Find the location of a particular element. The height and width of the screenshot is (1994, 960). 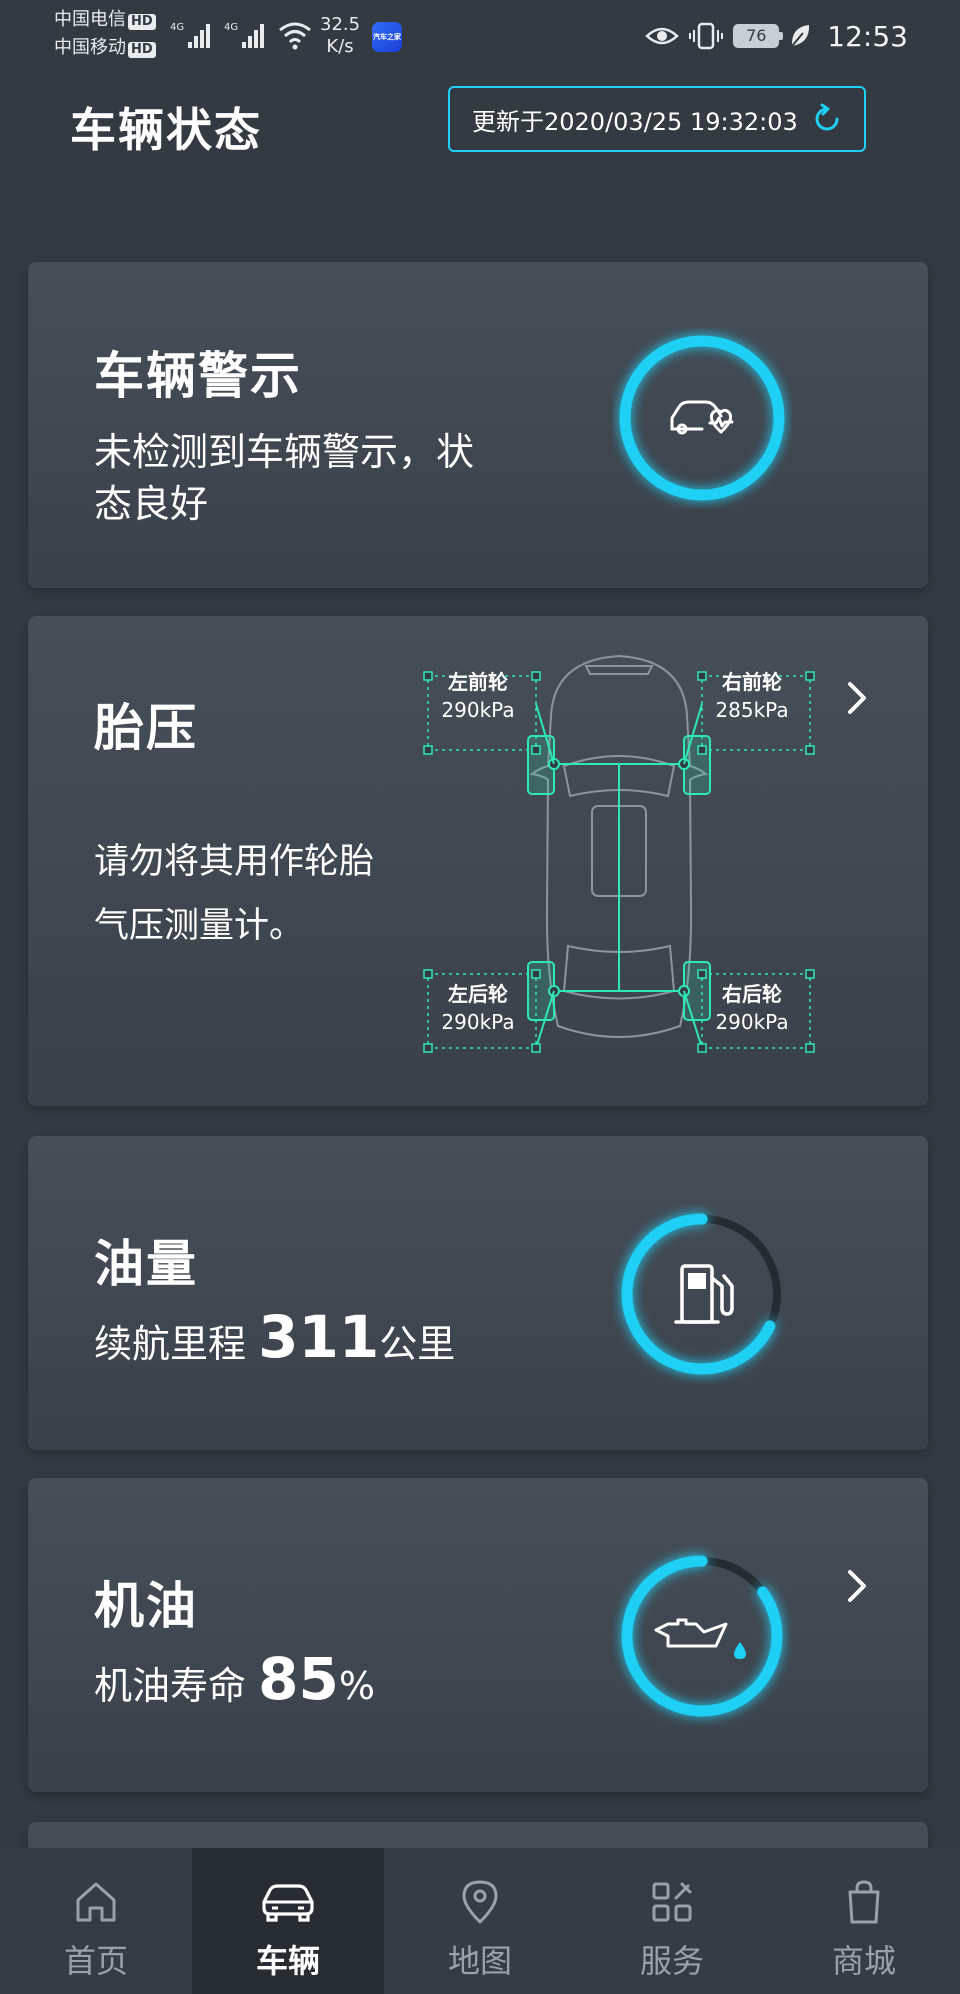

fuel-range-value: 311 is located at coordinates (319, 1337).